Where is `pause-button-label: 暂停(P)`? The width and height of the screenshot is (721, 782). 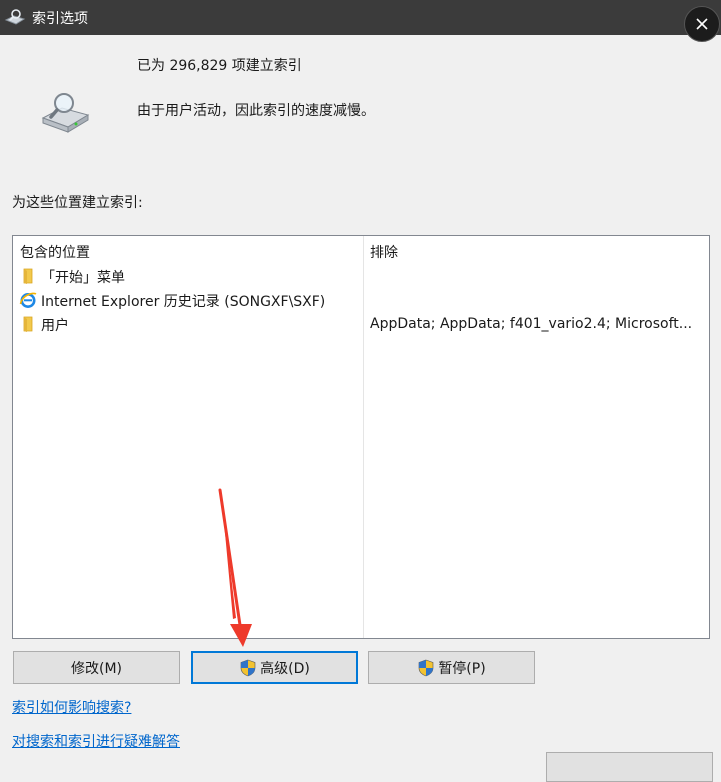
pause-button-label: 暂停(P) is located at coordinates (462, 668).